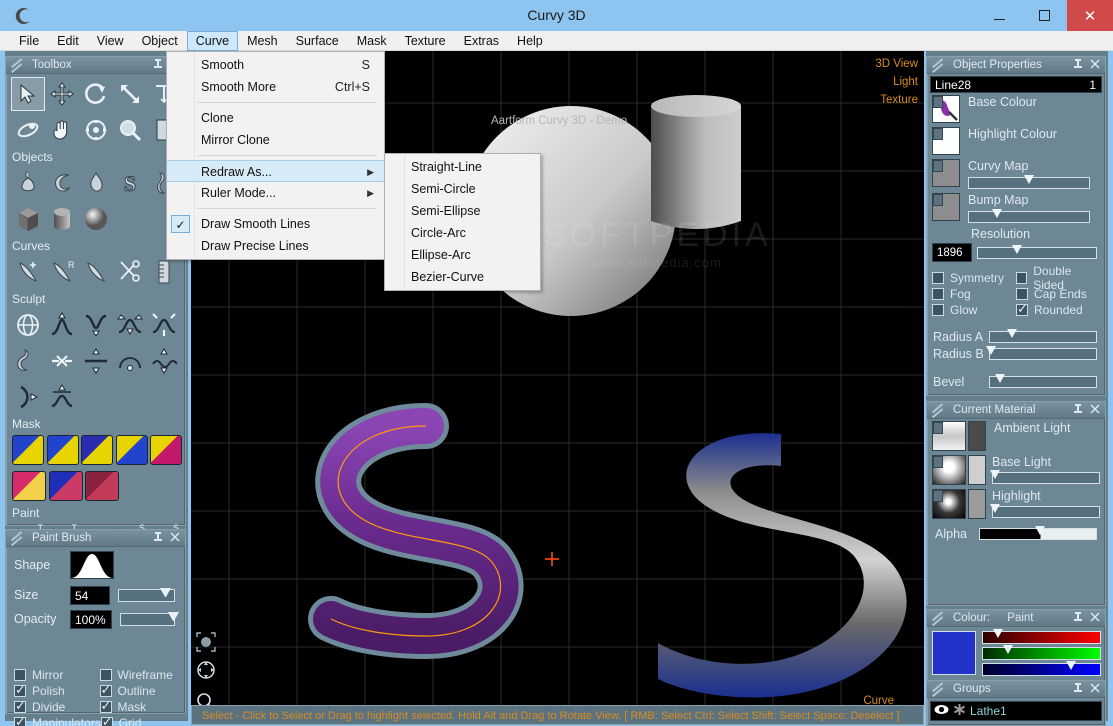  Describe the element at coordinates (999, 15) in the screenshot. I see `minimize-button` at that location.